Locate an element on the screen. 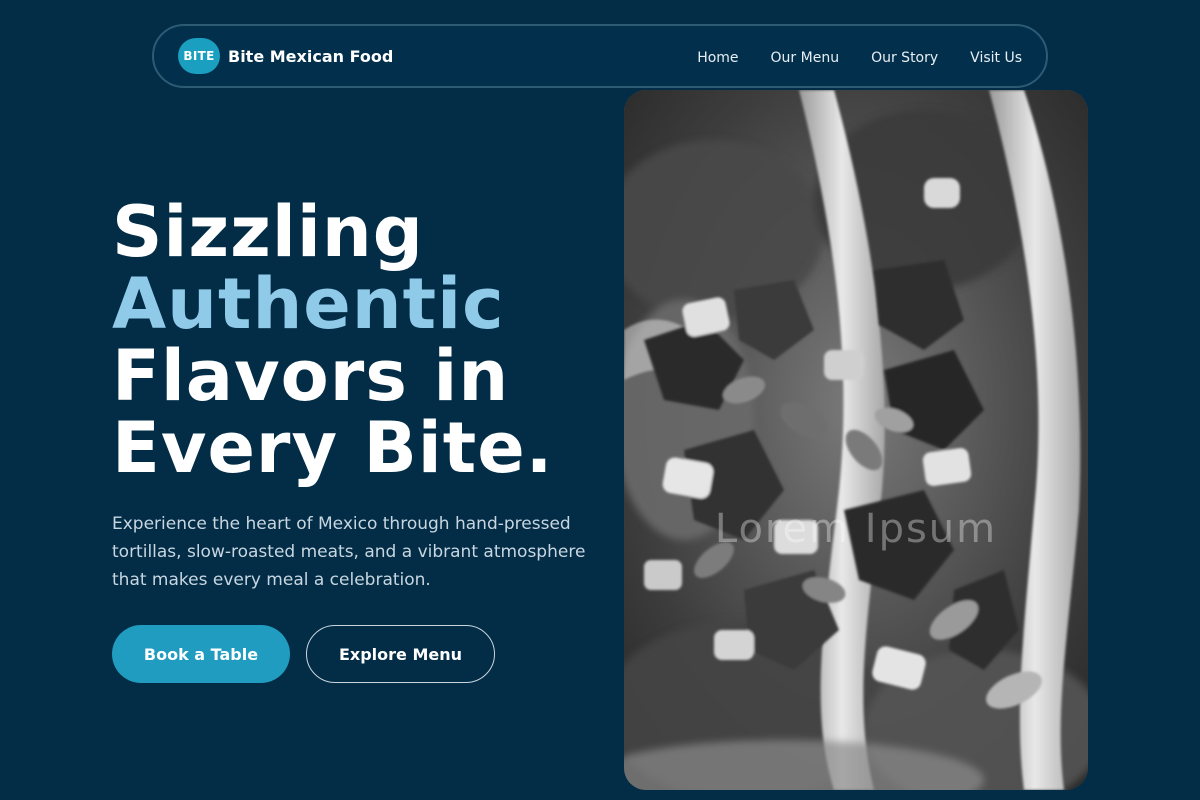 The image size is (1200, 800). brand-logo-link: BITE Bite Mexican Food is located at coordinates (285, 56).